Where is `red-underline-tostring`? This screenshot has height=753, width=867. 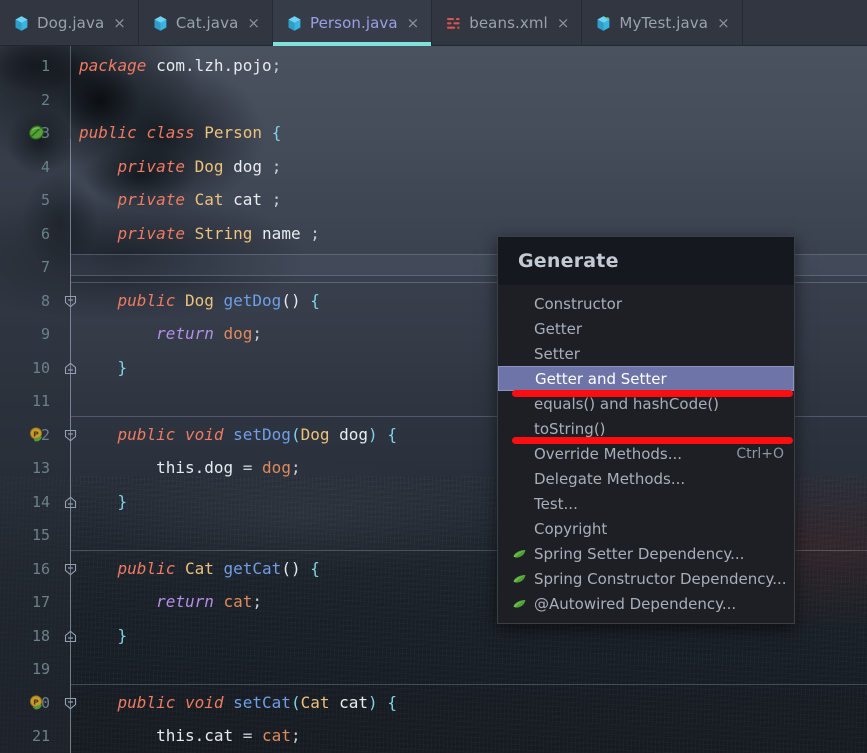
red-underline-tostring is located at coordinates (652, 440).